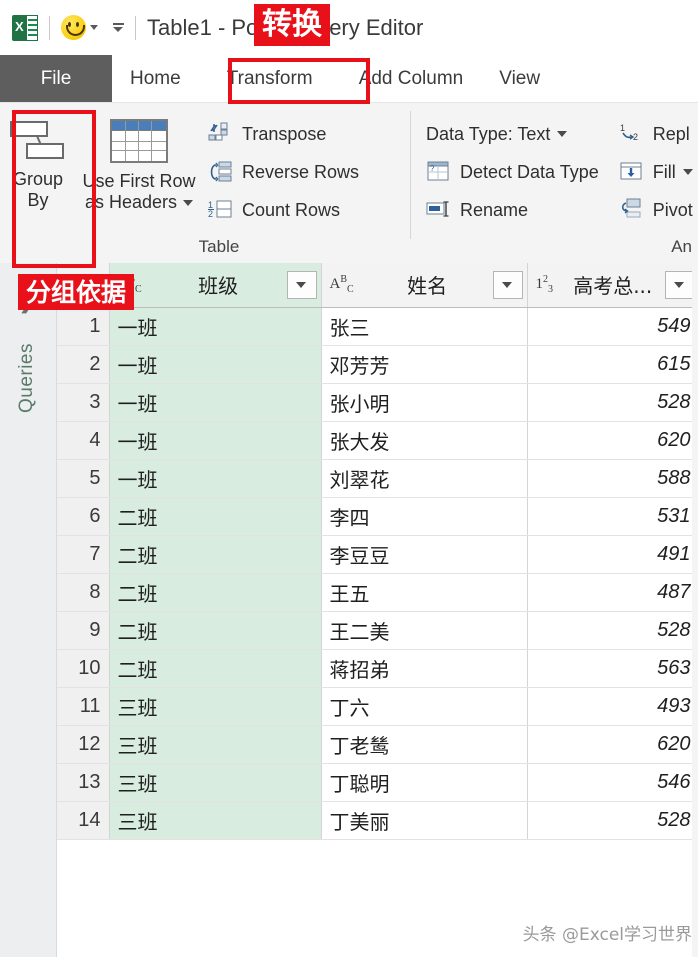 This screenshot has height=957, width=698. What do you see at coordinates (283, 172) in the screenshot?
I see `reverse-rows-button: Reverse Rows` at bounding box center [283, 172].